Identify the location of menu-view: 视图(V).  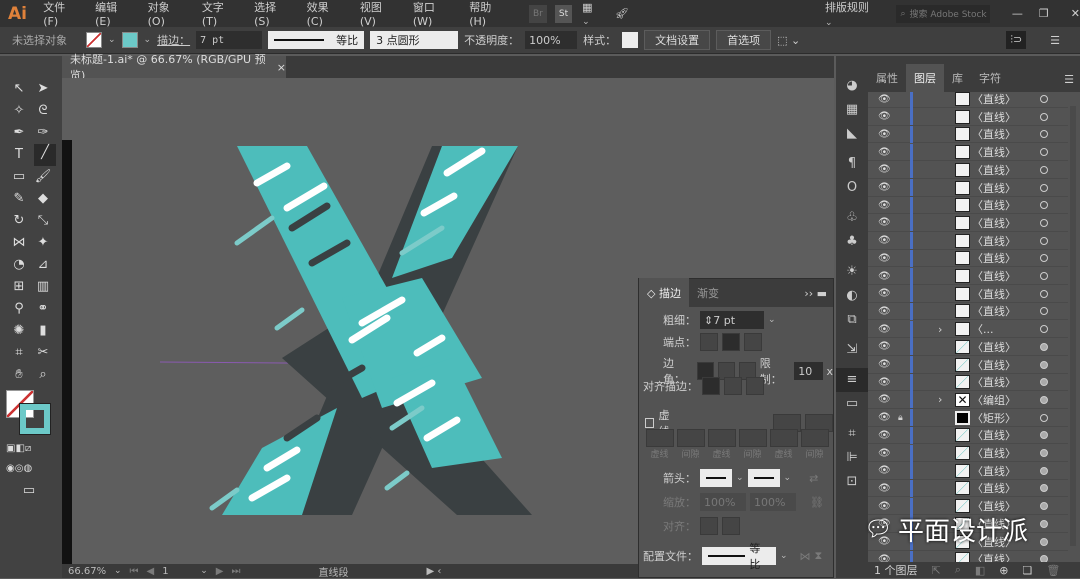
(378, 14).